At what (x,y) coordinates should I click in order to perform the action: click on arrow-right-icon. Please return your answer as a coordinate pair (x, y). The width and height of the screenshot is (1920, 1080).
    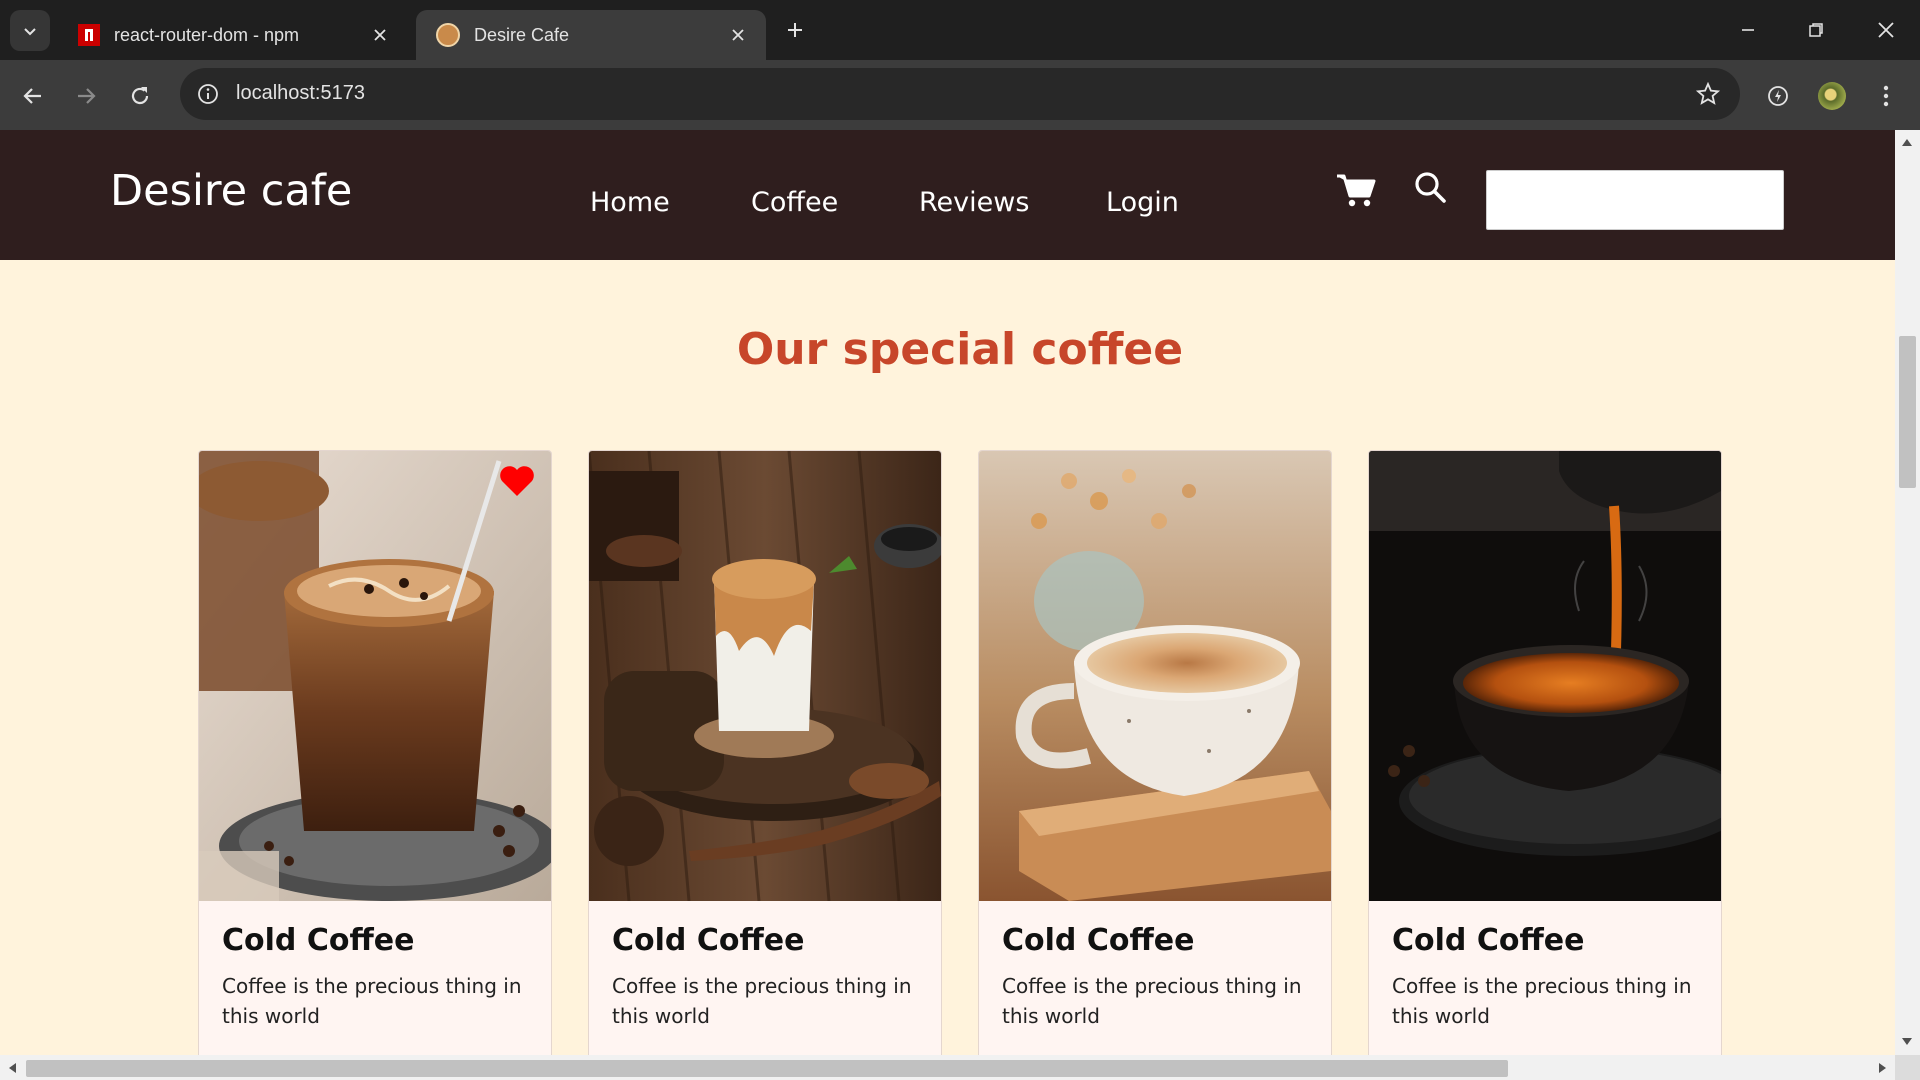
    Looking at the image, I should click on (87, 96).